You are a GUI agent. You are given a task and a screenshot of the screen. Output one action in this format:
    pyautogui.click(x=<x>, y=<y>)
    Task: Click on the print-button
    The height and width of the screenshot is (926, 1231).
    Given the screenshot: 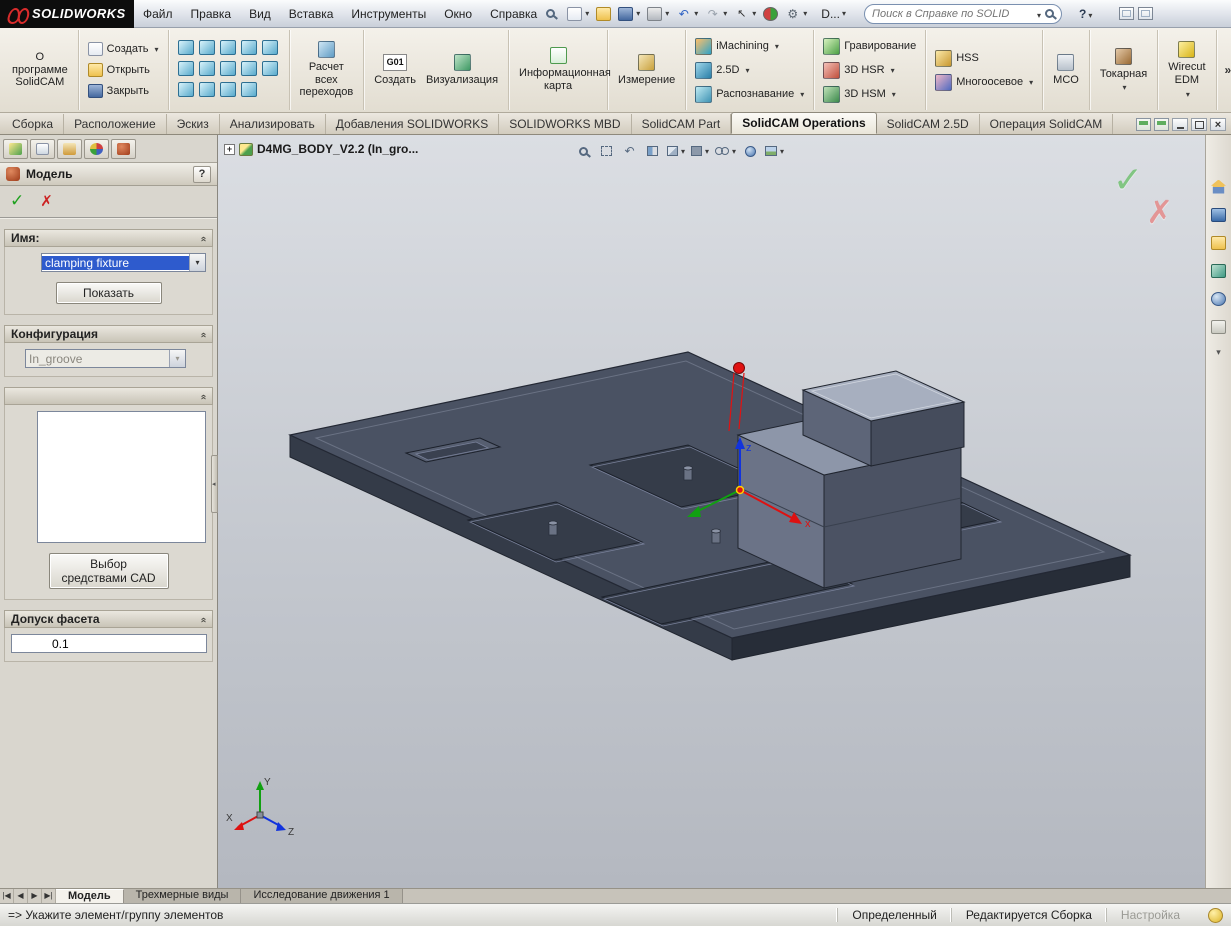 What is the action you would take?
    pyautogui.click(x=658, y=14)
    